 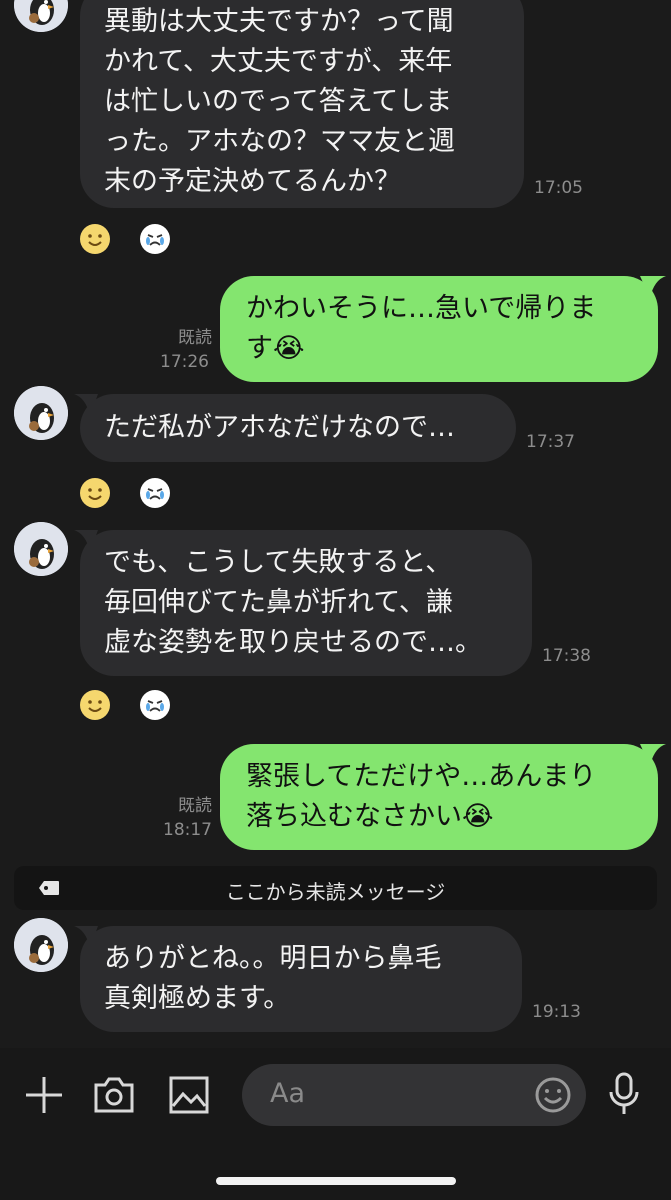 I want to click on message-input: Aa, so click(x=414, y=1095).